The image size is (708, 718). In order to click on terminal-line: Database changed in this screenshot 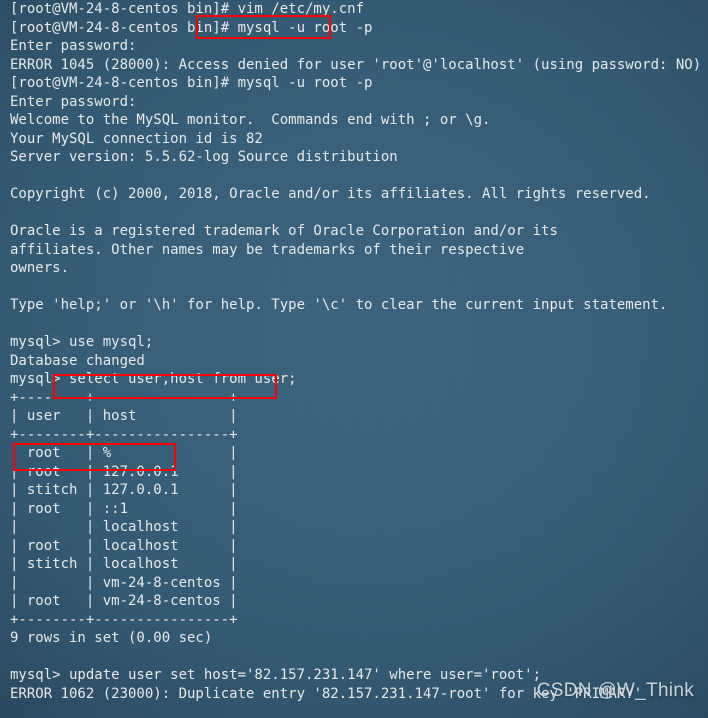, I will do `click(77, 360)`.